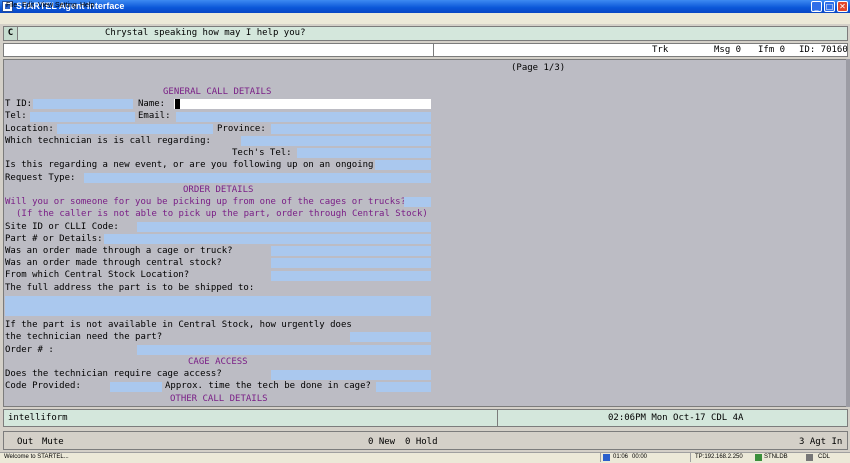 This screenshot has width=850, height=463. What do you see at coordinates (660, 50) in the screenshot?
I see `trk-counter: Trk` at bounding box center [660, 50].